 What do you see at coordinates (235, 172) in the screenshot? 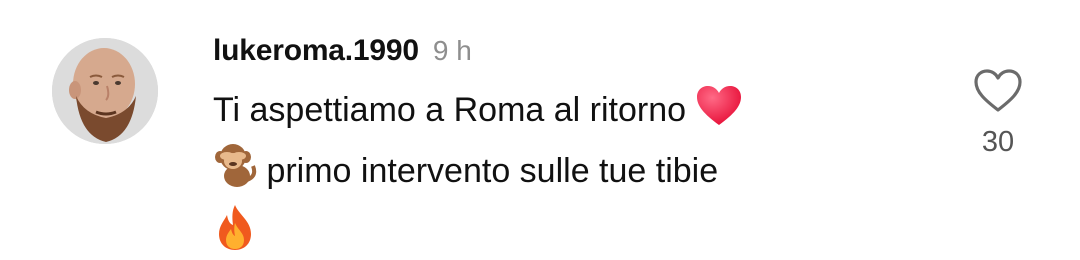
I see `see-no-evil-monkey-icon` at bounding box center [235, 172].